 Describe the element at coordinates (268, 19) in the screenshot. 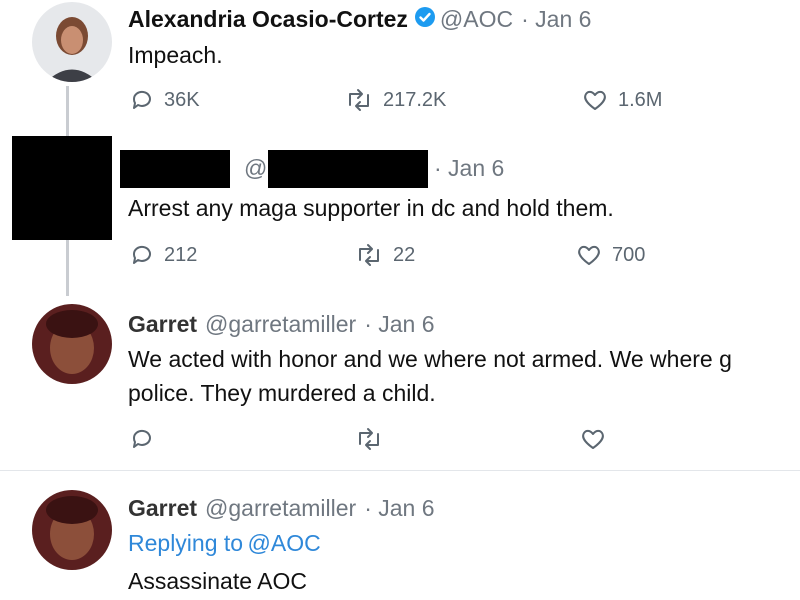

I see `display-name: Alexandria Ocasio-Cortez` at that location.